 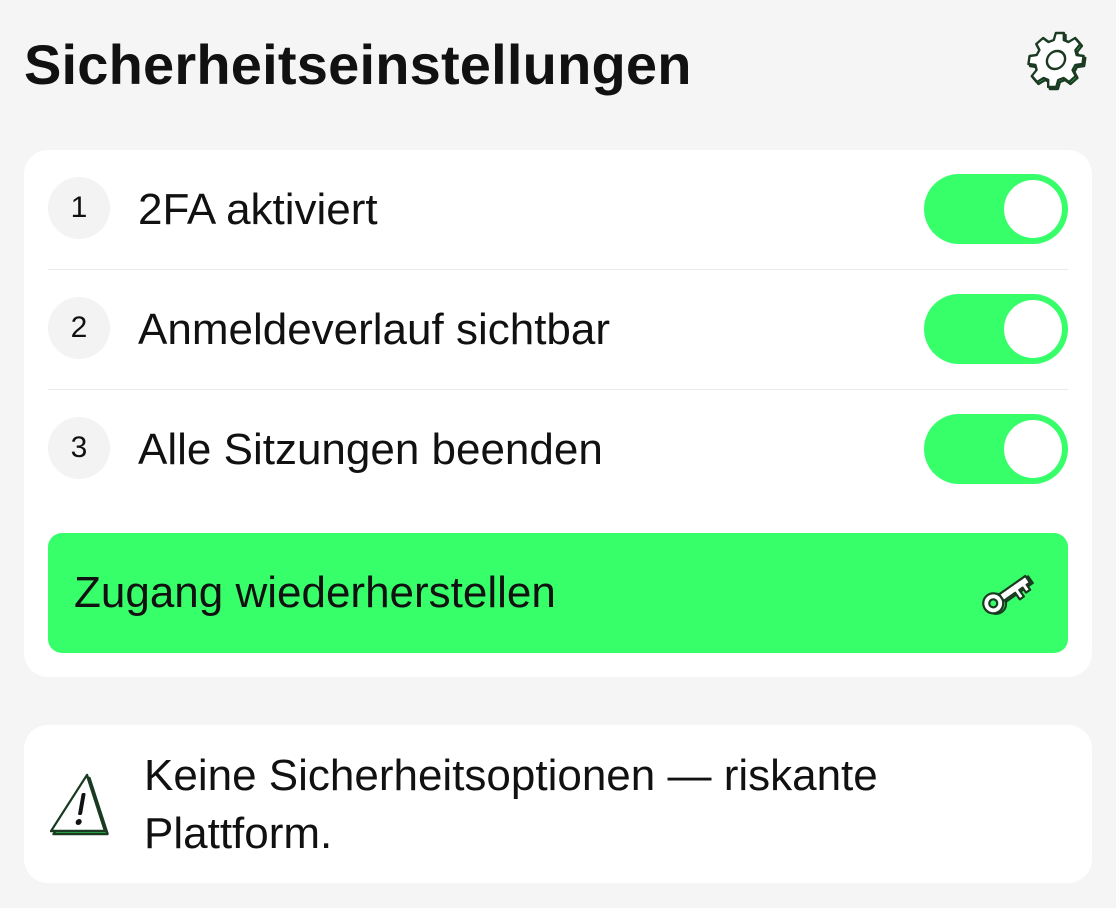 What do you see at coordinates (996, 329) in the screenshot?
I see `toggle-login-history` at bounding box center [996, 329].